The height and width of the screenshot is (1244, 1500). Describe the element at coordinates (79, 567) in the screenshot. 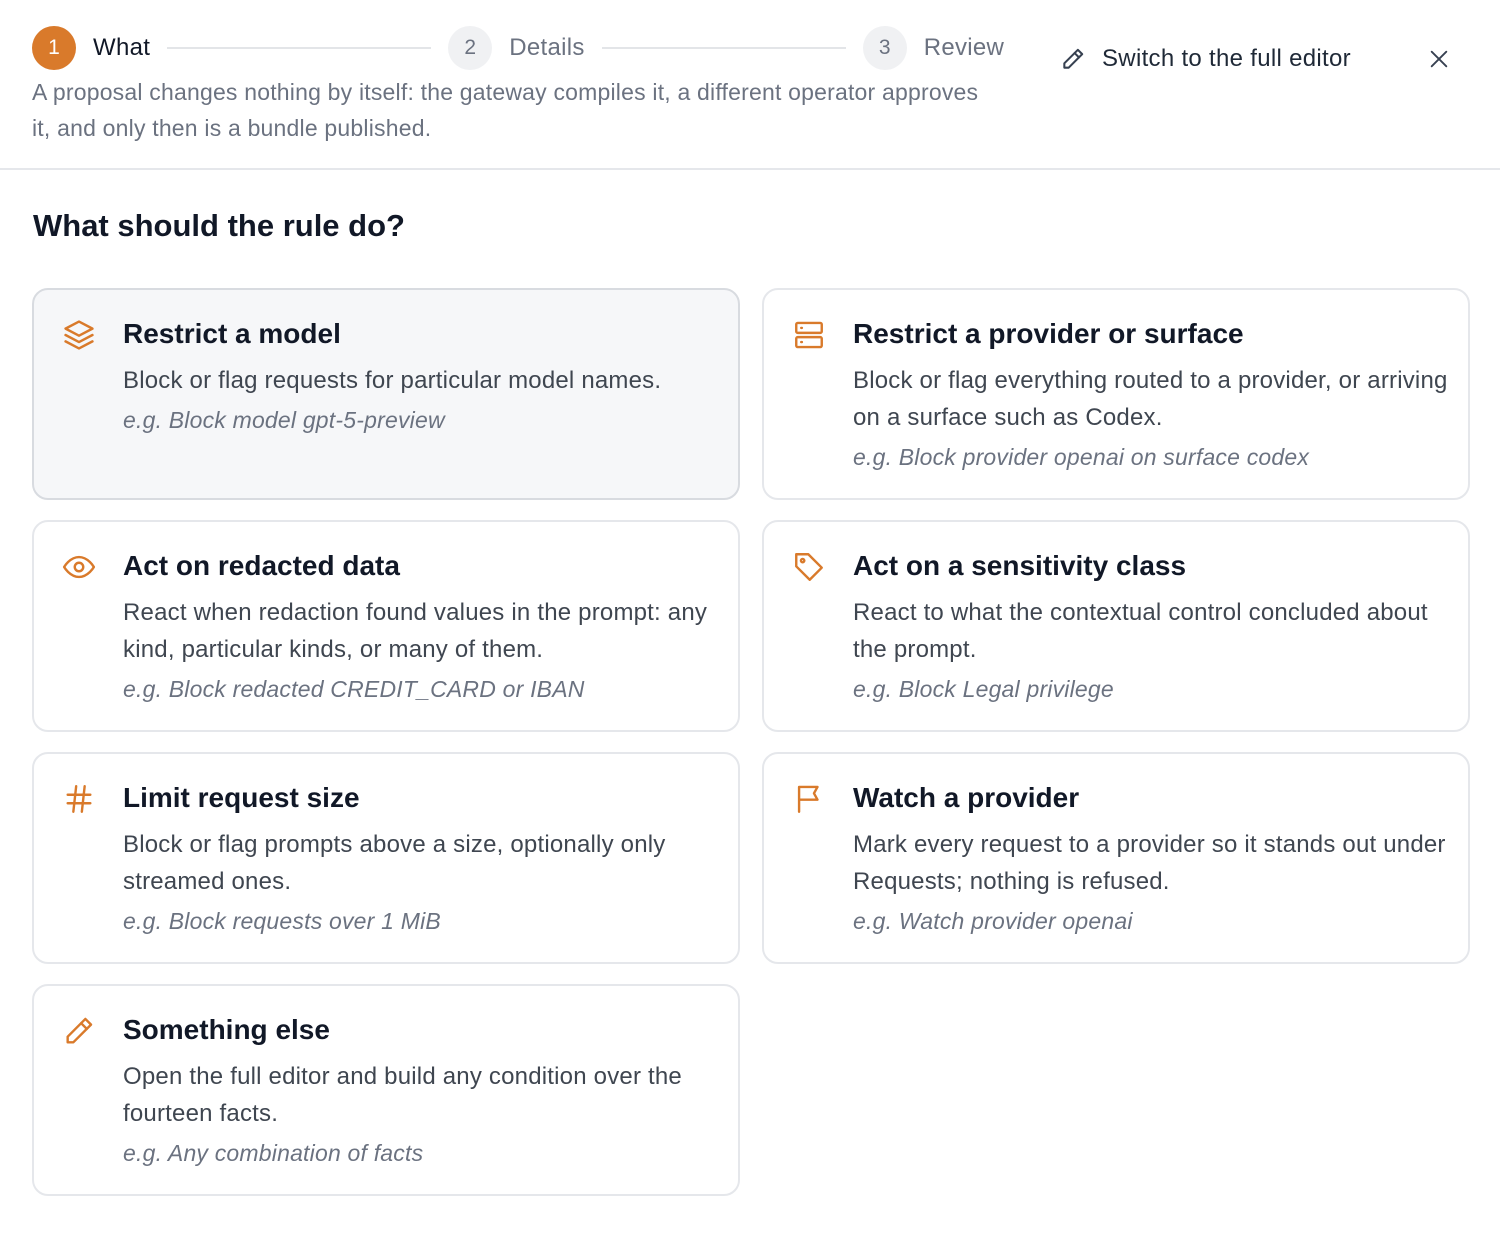

I see `eye-icon` at that location.